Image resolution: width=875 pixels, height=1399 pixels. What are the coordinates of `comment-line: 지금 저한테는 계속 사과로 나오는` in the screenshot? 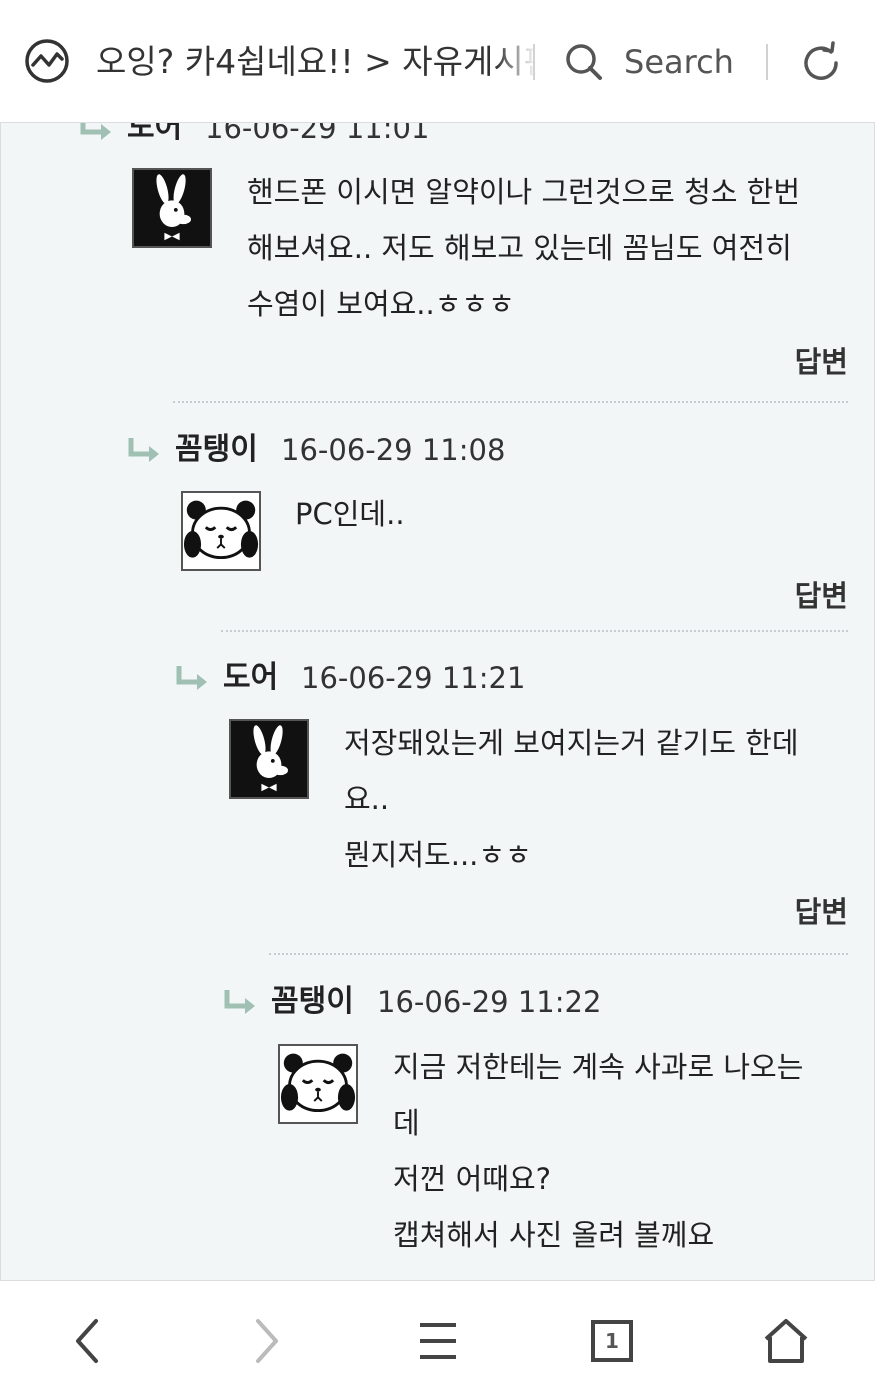 It's located at (598, 1067).